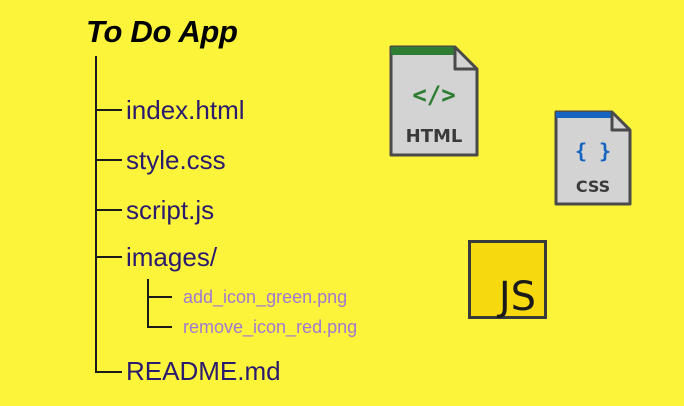  What do you see at coordinates (434, 136) in the screenshot?
I see `html-icon-label: HTML` at bounding box center [434, 136].